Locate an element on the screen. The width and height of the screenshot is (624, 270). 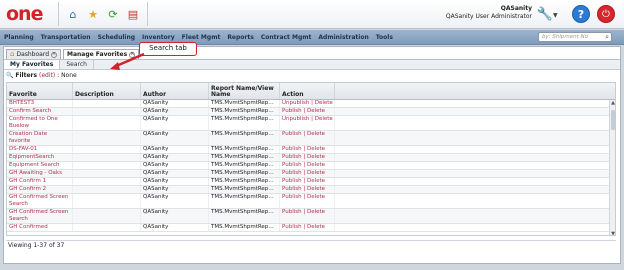
filters-edit-link: (edit) is located at coordinates (47, 75).